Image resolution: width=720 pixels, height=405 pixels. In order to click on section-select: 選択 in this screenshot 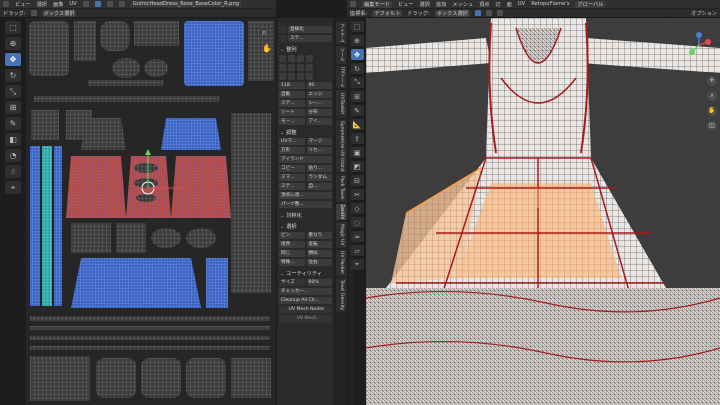, I will do `click(306, 226)`.